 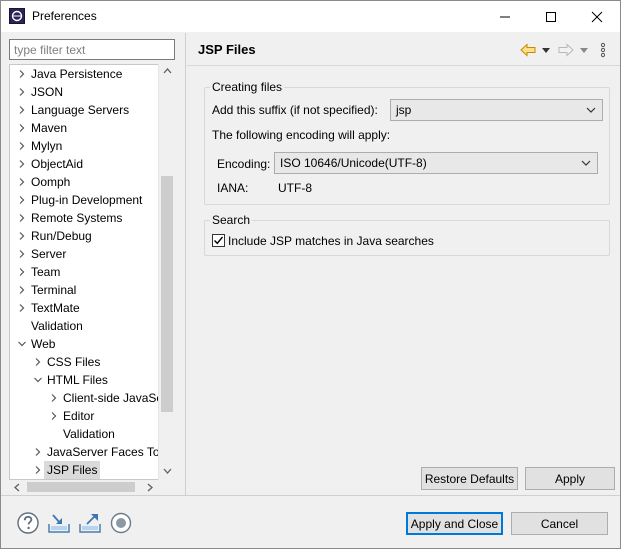 I want to click on minimize-icon, so click(x=505, y=16).